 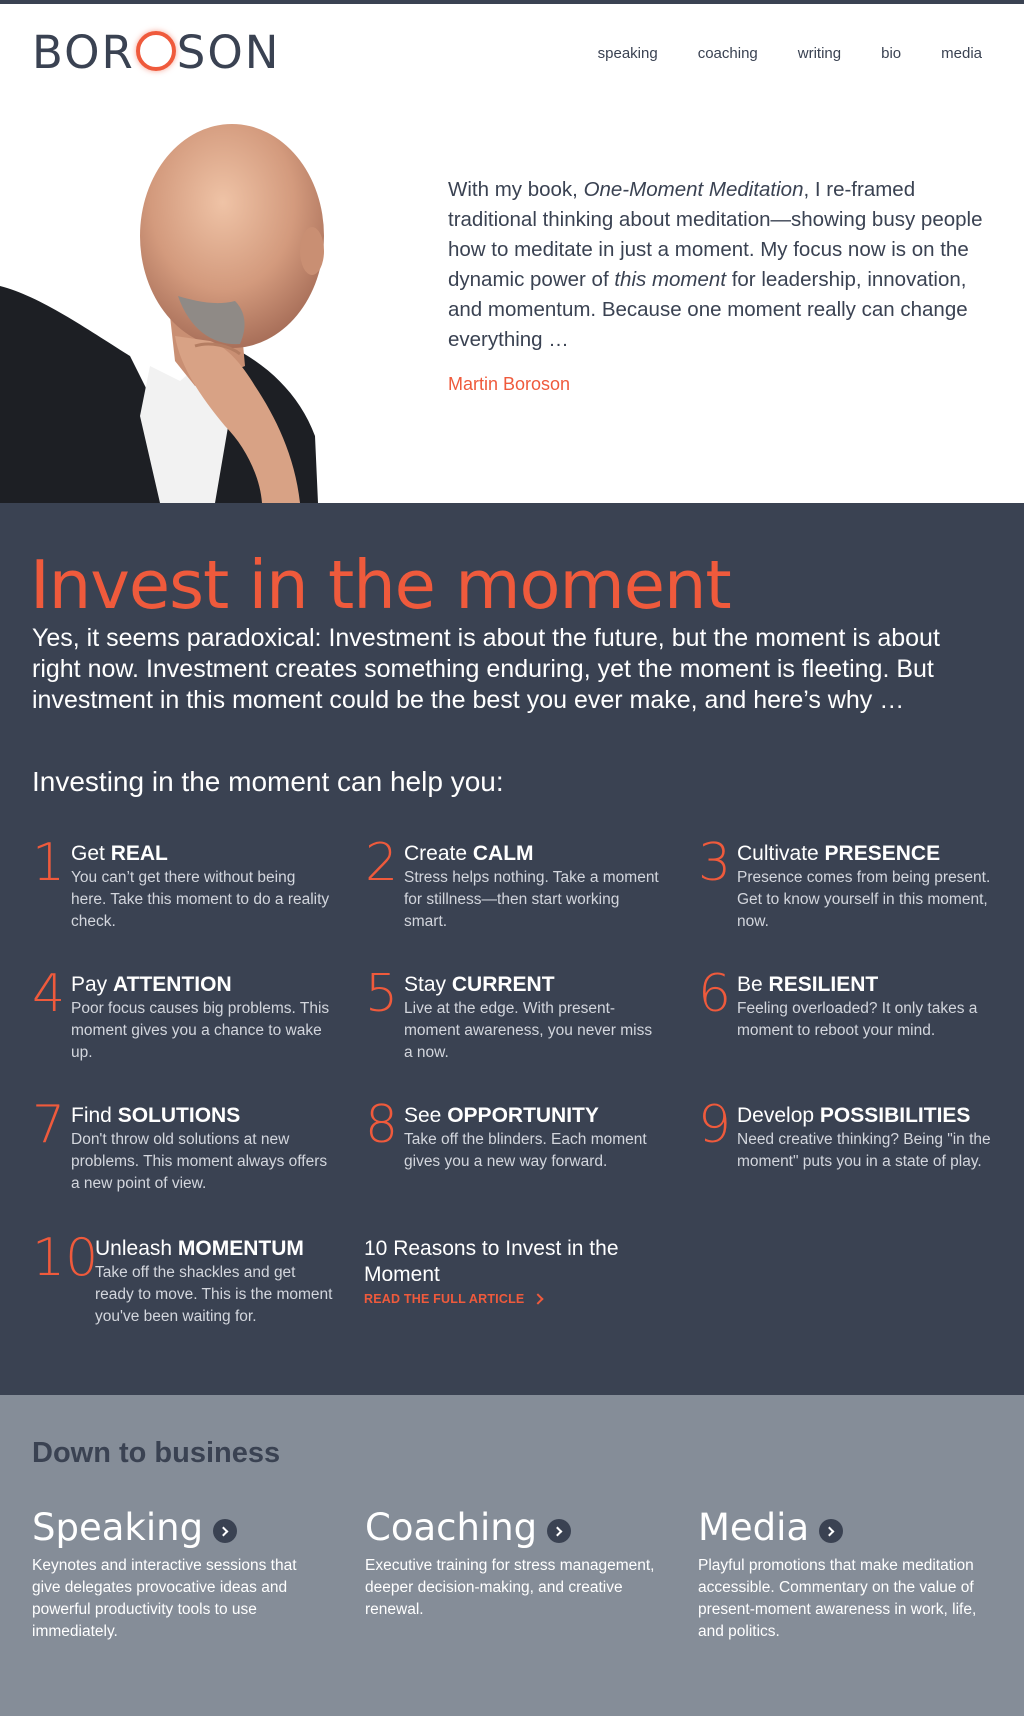 What do you see at coordinates (891, 54) in the screenshot?
I see `nav-bio: bio` at bounding box center [891, 54].